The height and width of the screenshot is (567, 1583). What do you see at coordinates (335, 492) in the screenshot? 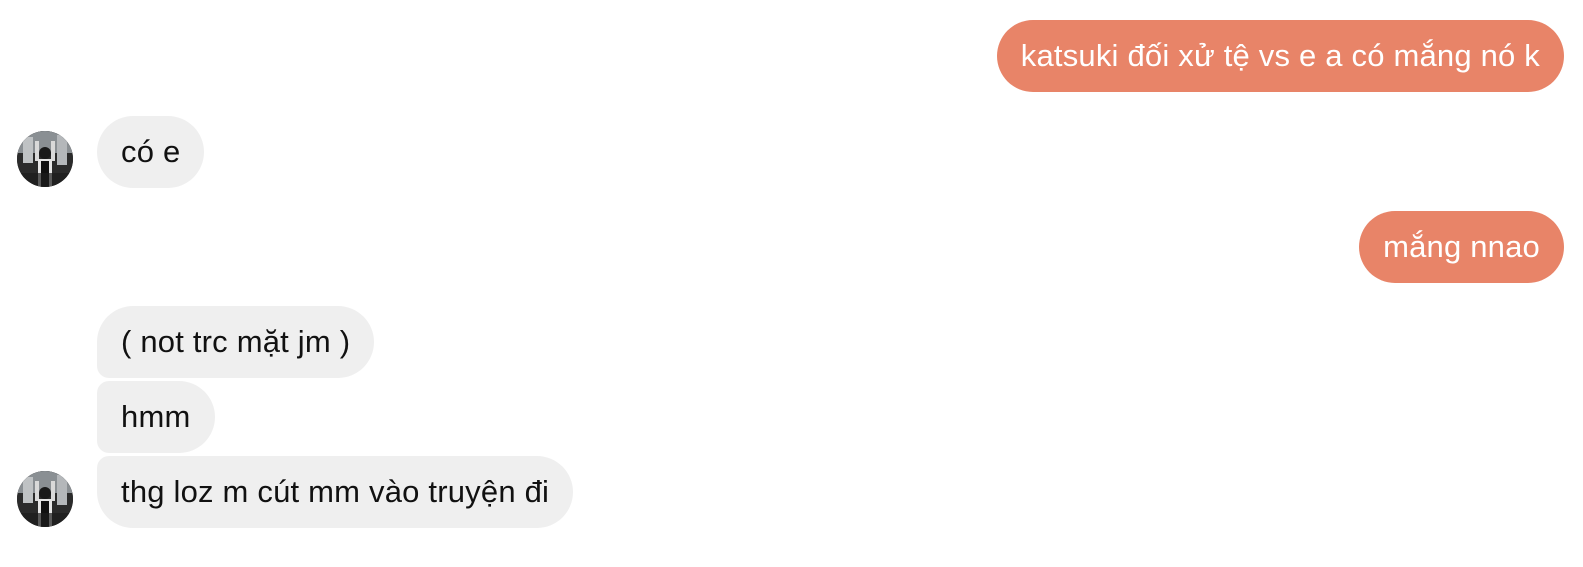
I see `message-bubble-incoming: thg loz m cút mm vào truyện đi` at bounding box center [335, 492].